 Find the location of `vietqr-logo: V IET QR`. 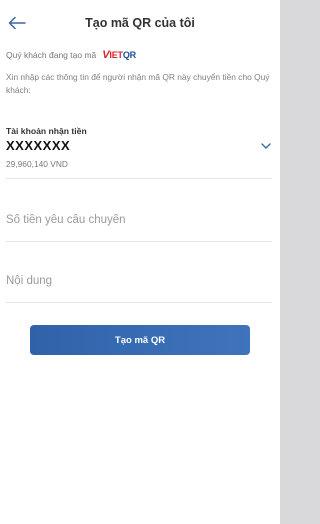

vietqr-logo: V IET QR is located at coordinates (119, 55).